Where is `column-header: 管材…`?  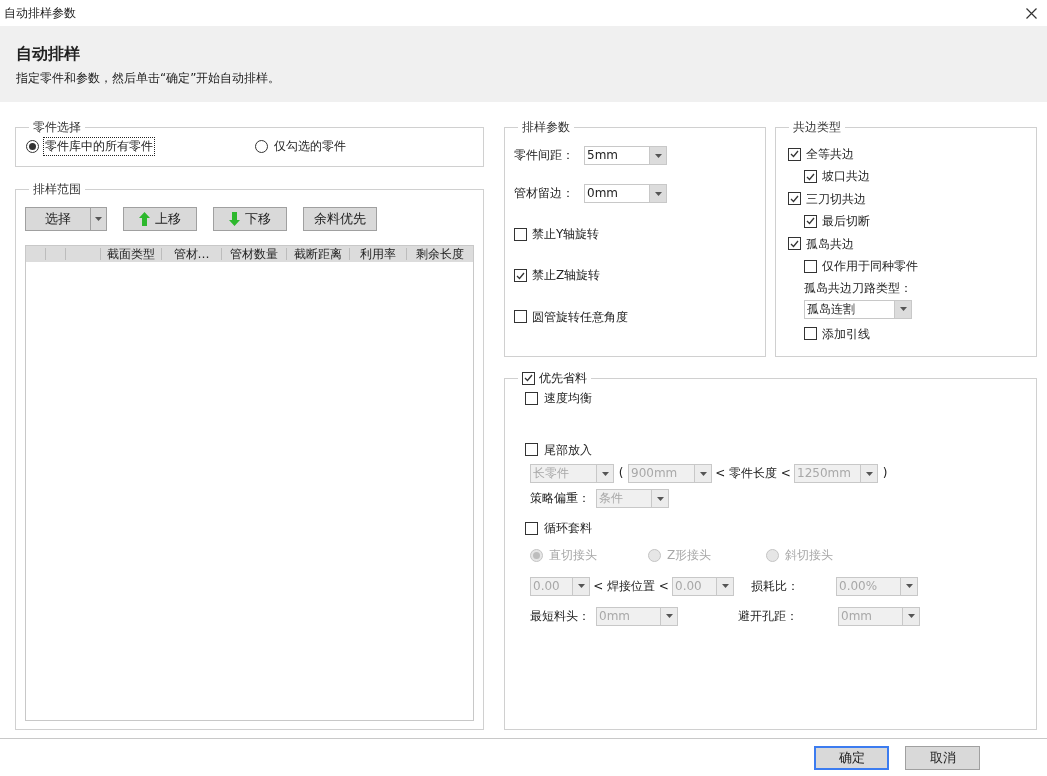 column-header: 管材… is located at coordinates (191, 254).